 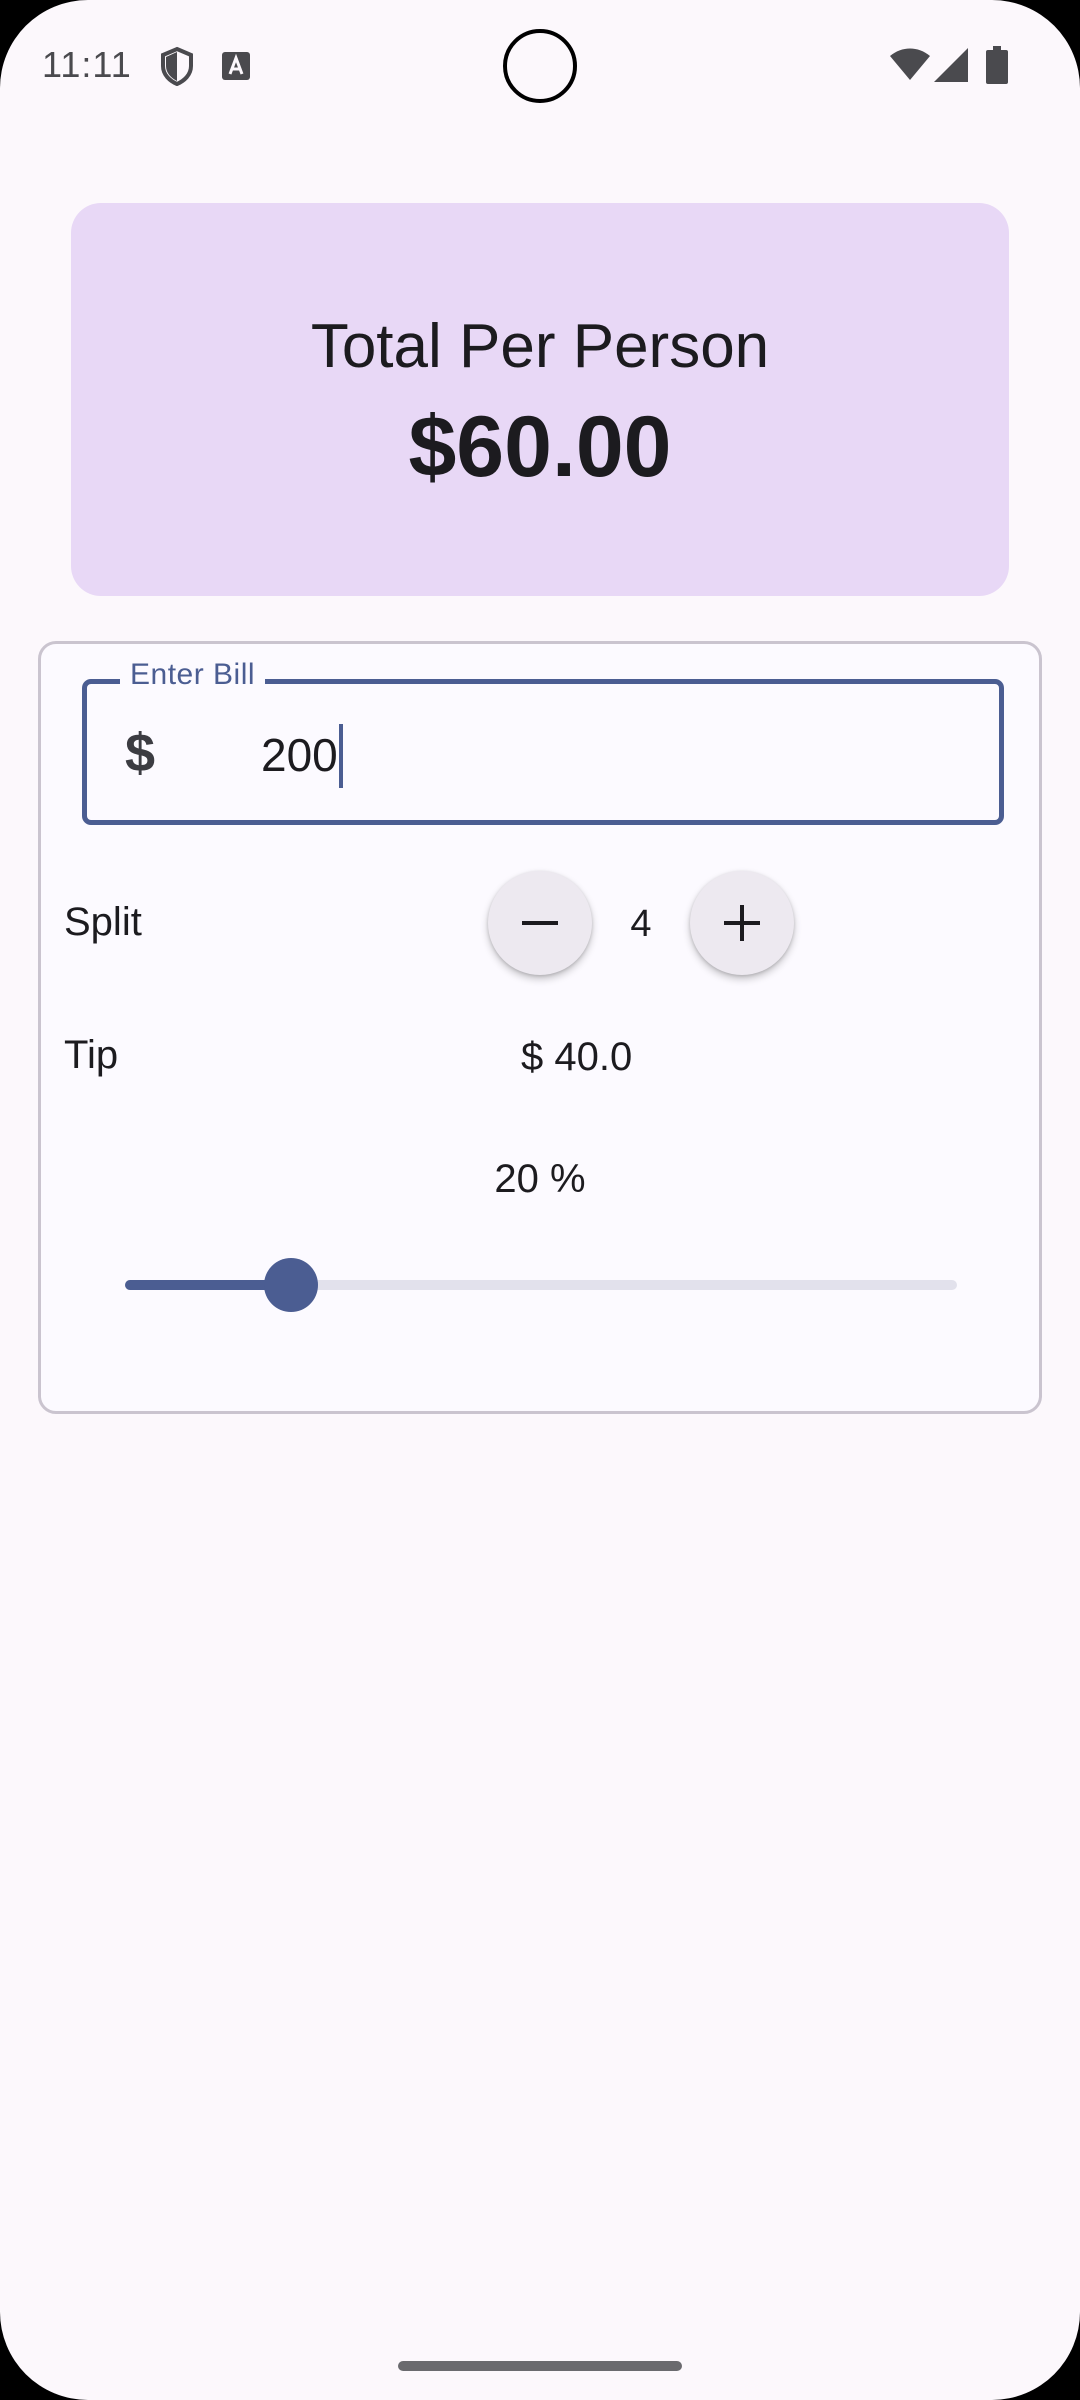 I want to click on decrease-split-button, so click(x=540, y=923).